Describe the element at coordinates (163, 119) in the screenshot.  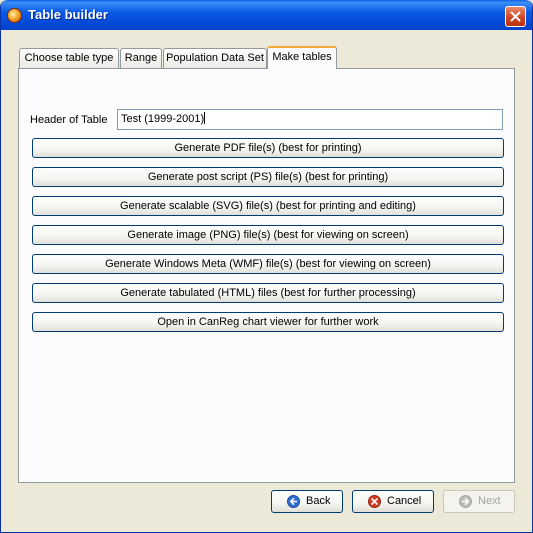
I see `header-of-table-value: Test (1999-2001)` at that location.